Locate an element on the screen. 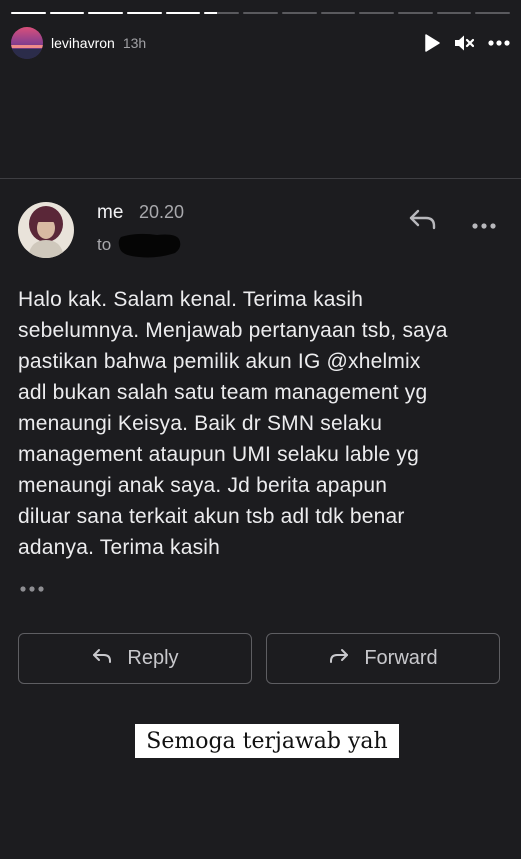 This screenshot has width=521, height=859. play-icon is located at coordinates (432, 43).